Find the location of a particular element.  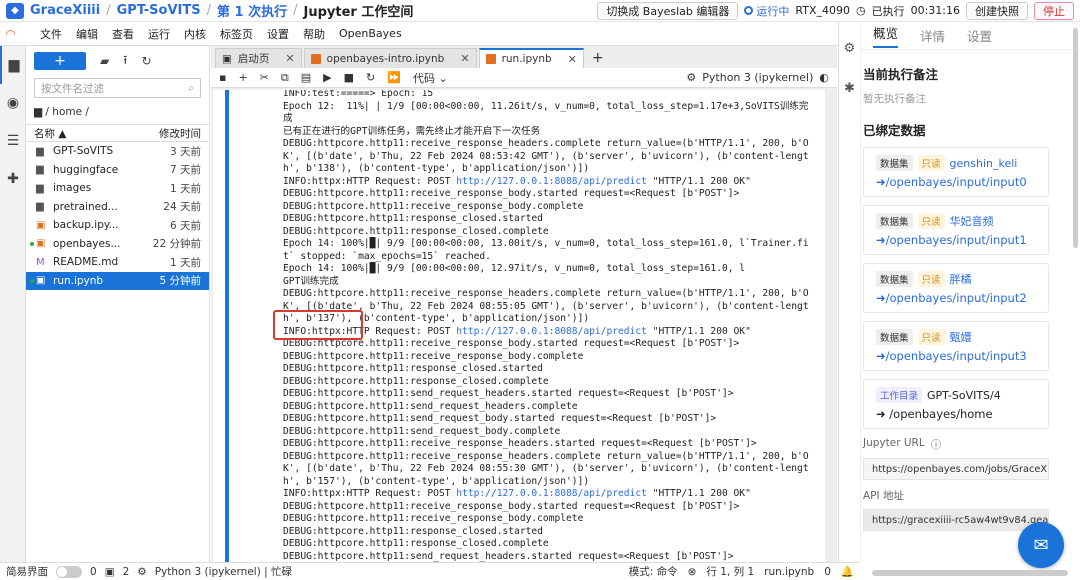

menu-settings: 设置 is located at coordinates (278, 34).